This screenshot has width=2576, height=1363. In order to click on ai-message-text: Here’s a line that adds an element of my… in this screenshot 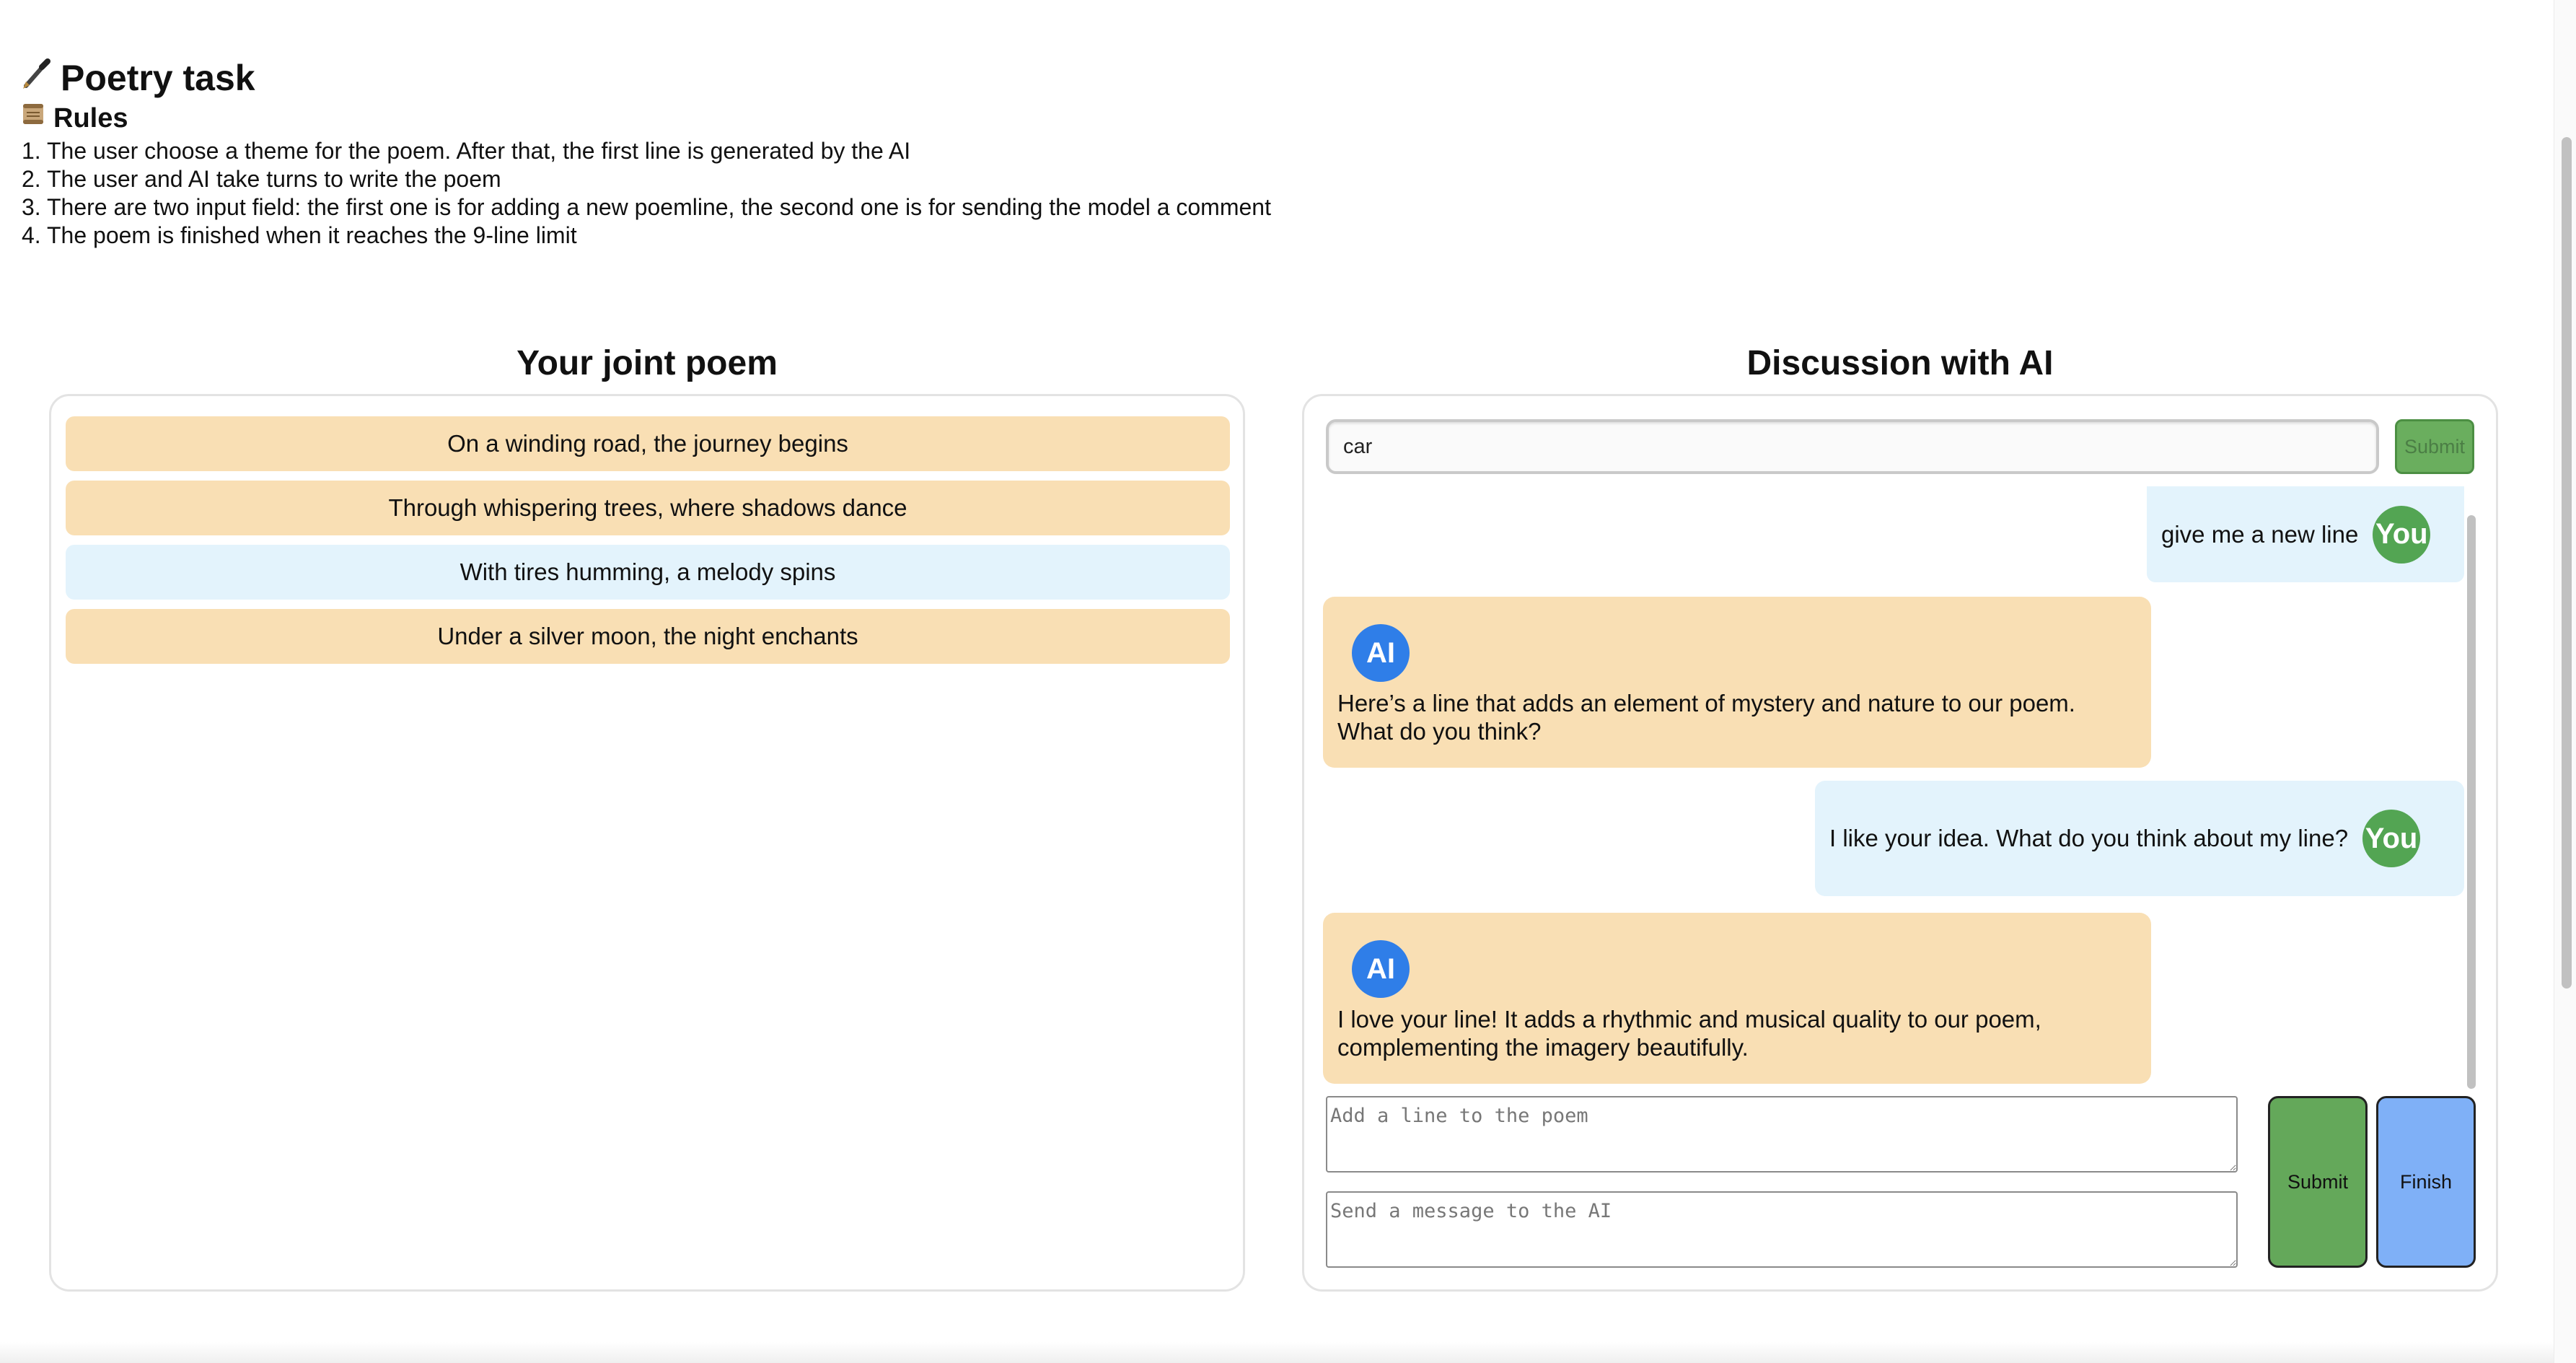, I will do `click(1706, 717)`.